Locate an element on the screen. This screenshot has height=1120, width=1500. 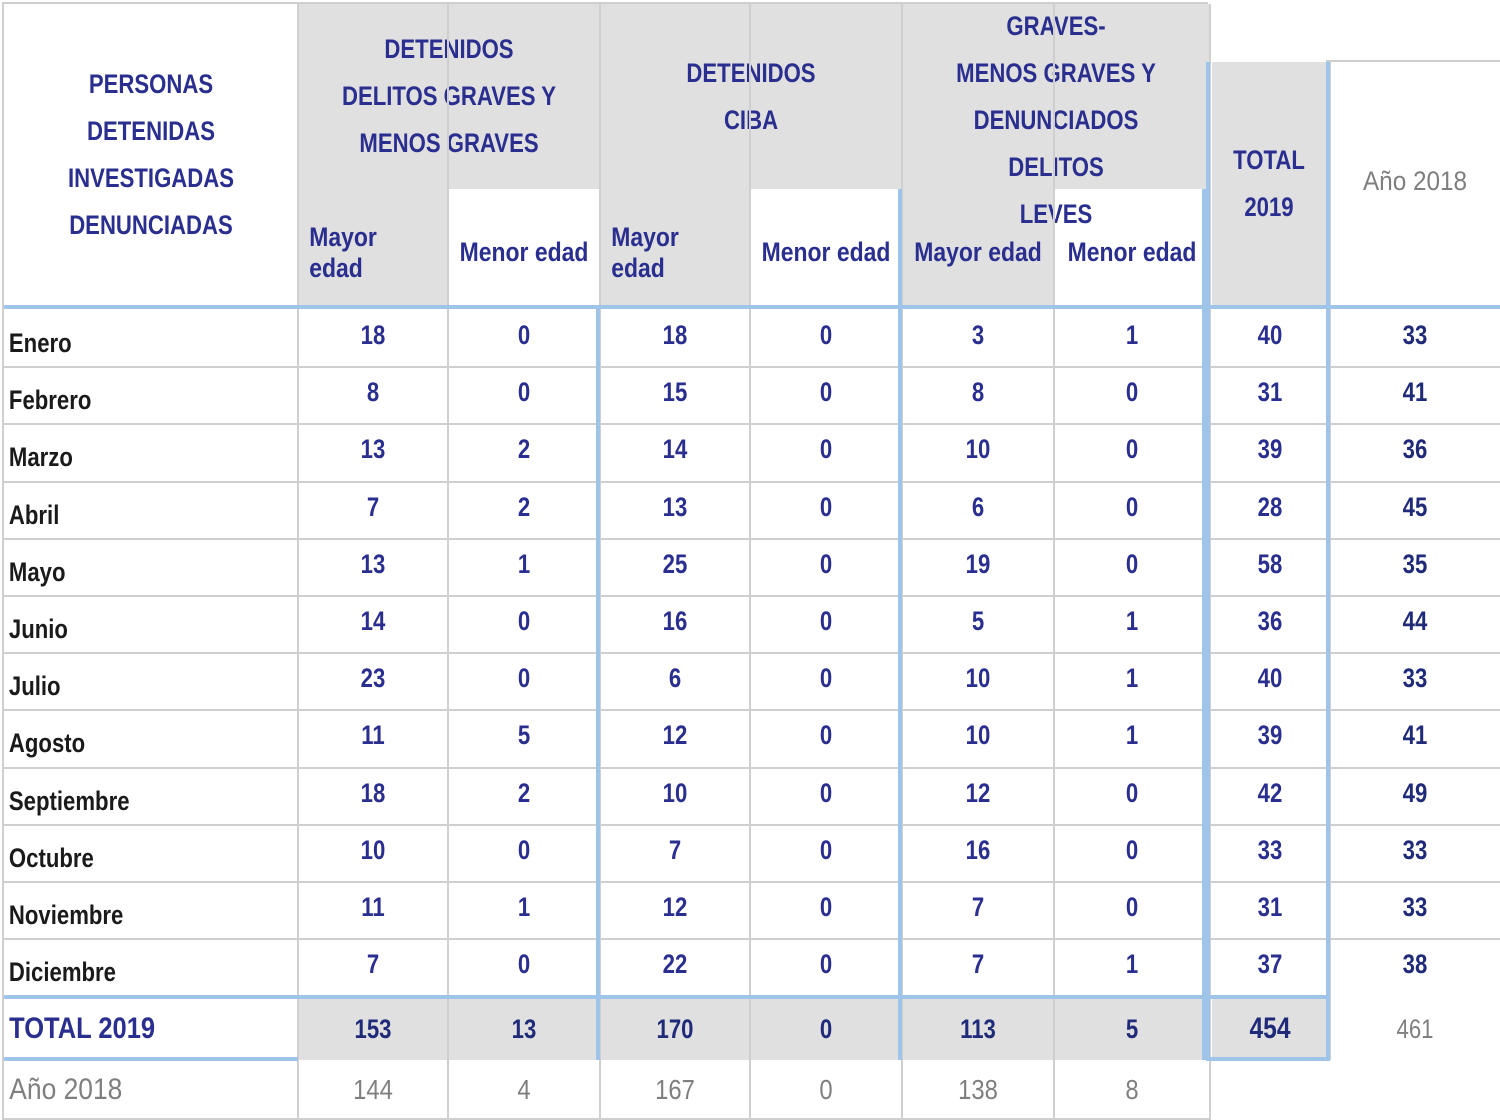
month-label: Mayo is located at coordinates (37, 571).